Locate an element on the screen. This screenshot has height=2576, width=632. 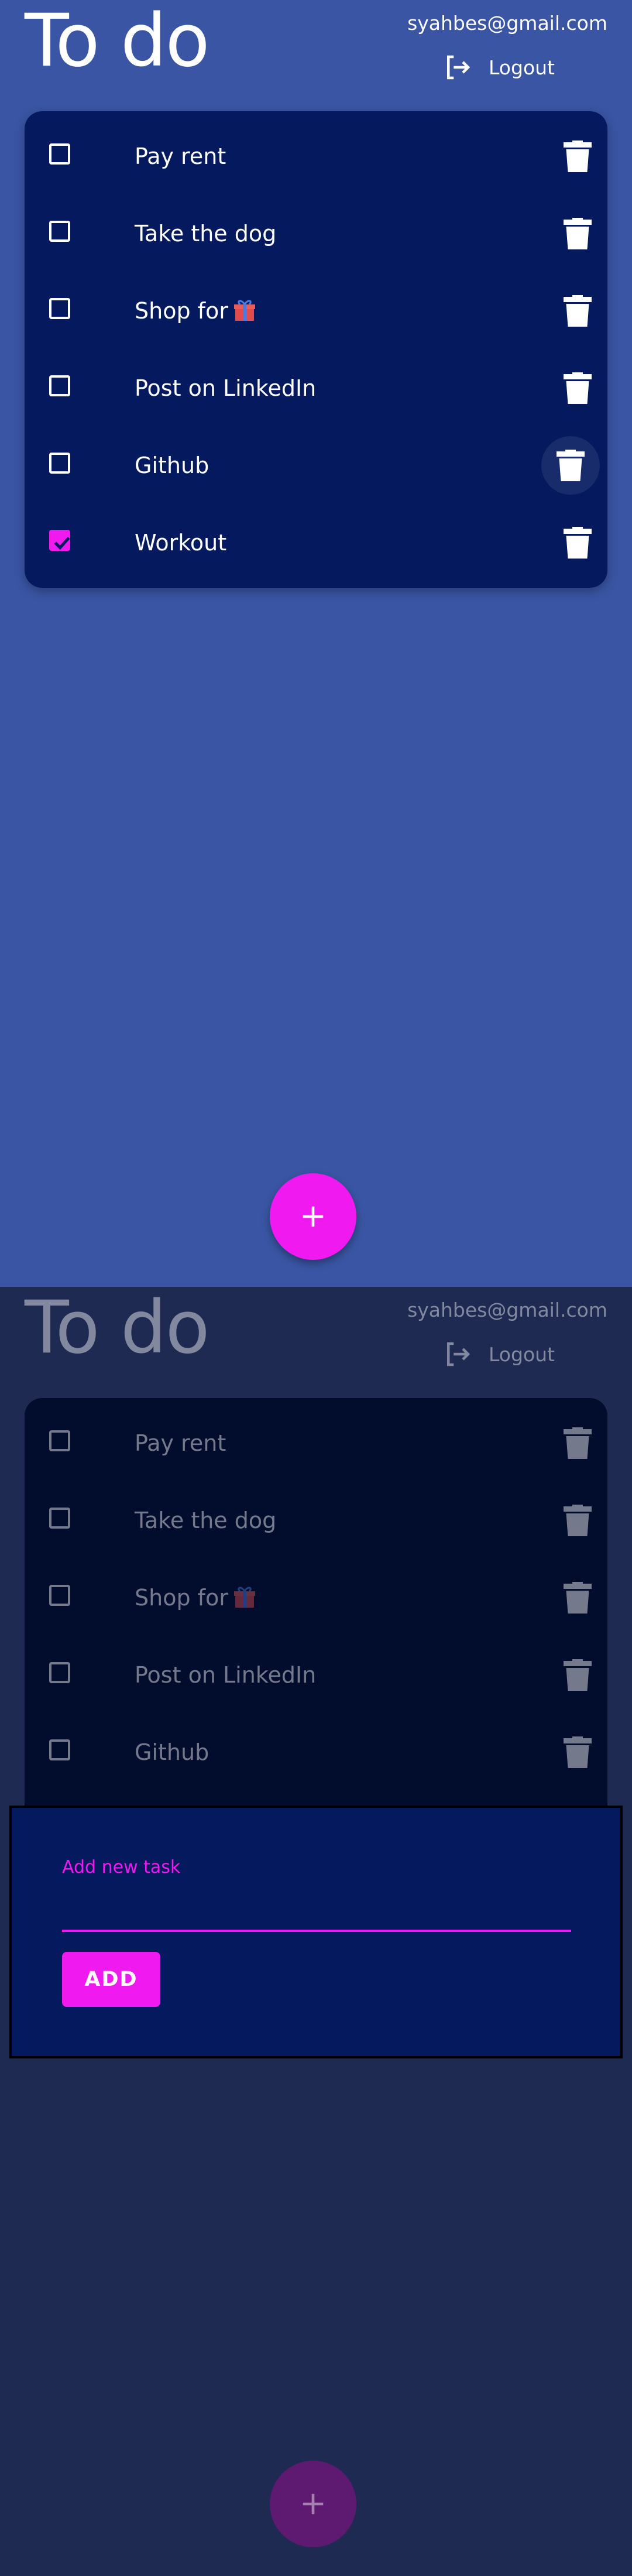
task-item: Workout is located at coordinates (316, 542).